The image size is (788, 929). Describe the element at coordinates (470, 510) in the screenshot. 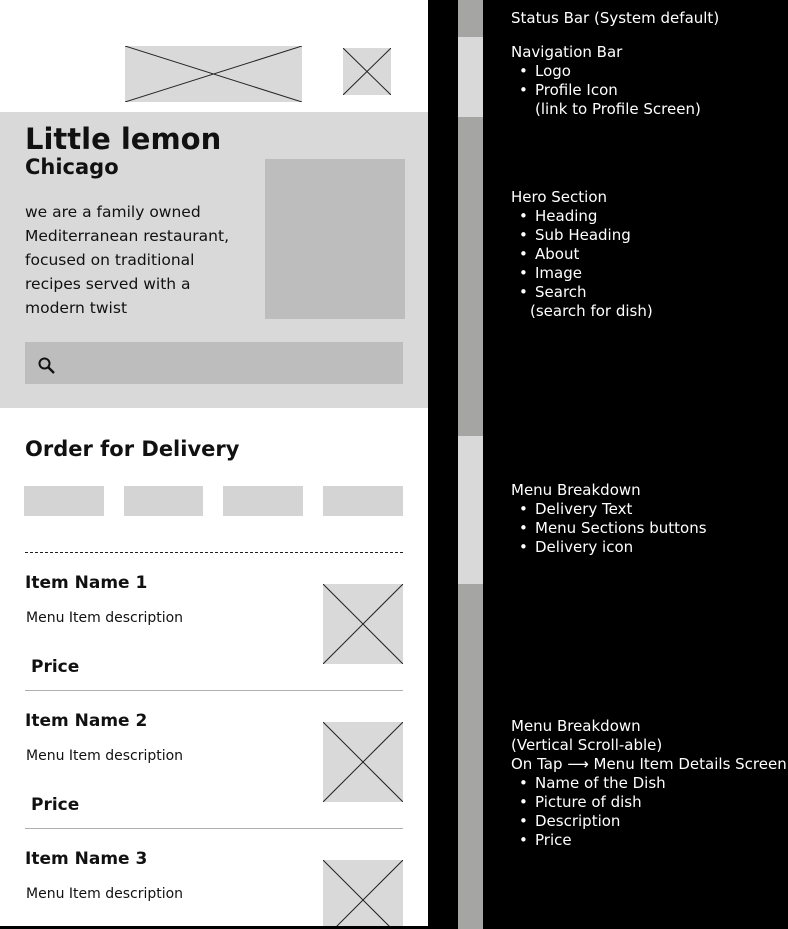

I see `section-marker-menu` at that location.